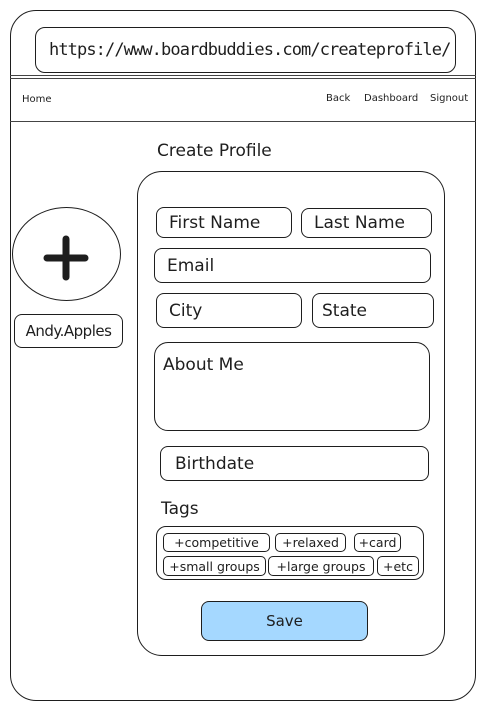  I want to click on city-input: City, so click(229, 310).